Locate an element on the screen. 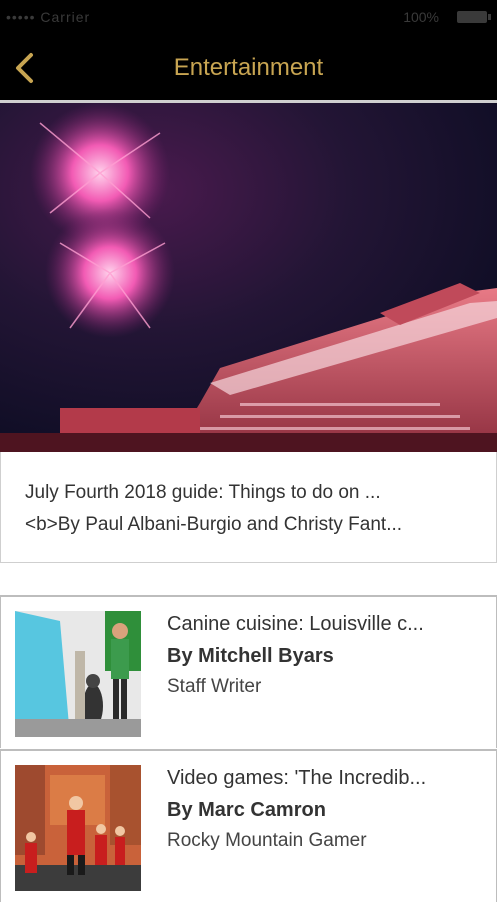  nav-bar: Entertainment is located at coordinates (248, 69).